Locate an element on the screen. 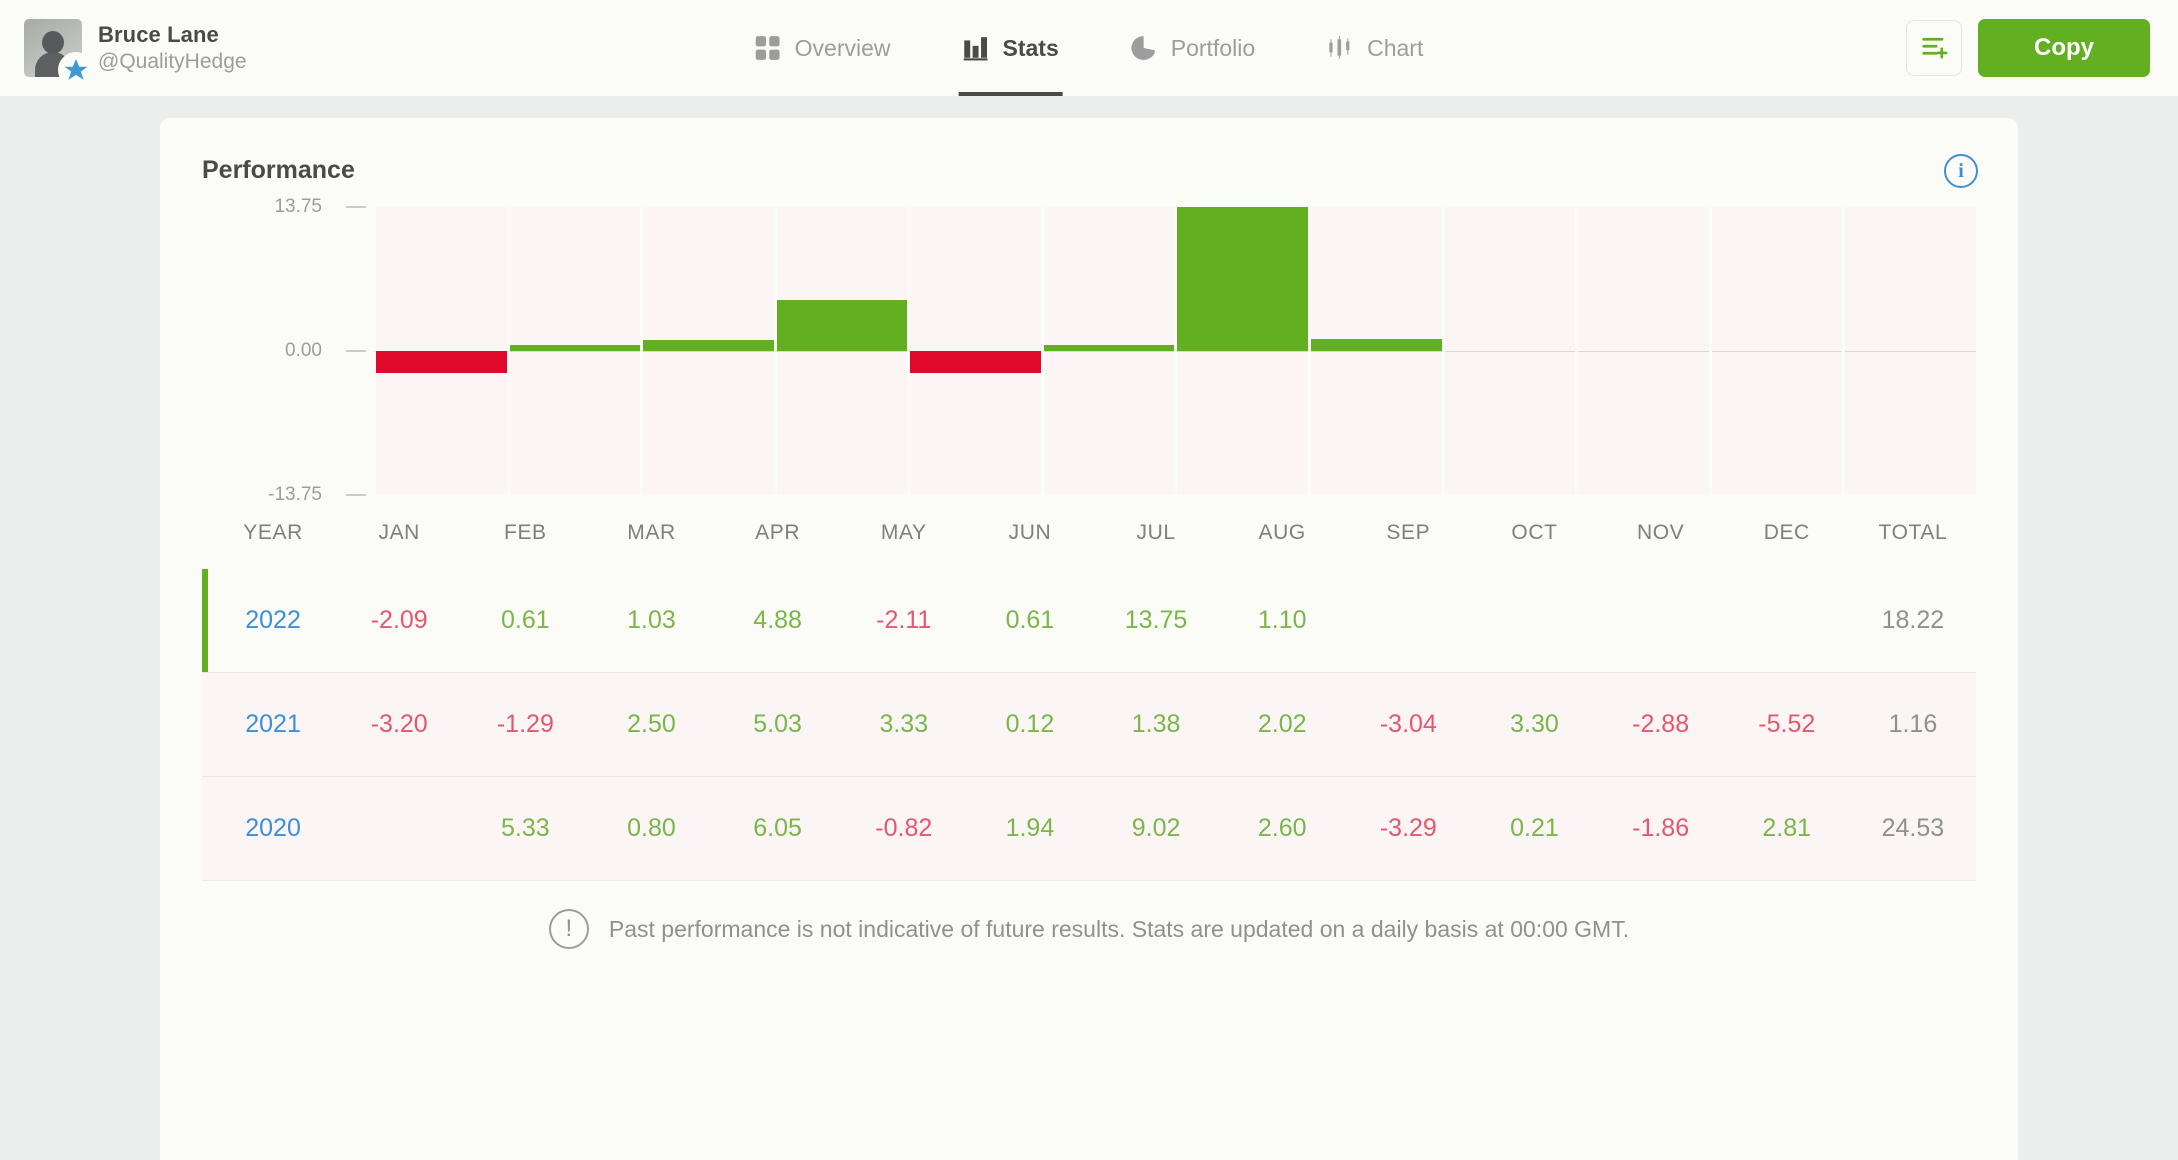 Image resolution: width=2178 pixels, height=1160 pixels. table-header-cell: AUG is located at coordinates (1282, 532).